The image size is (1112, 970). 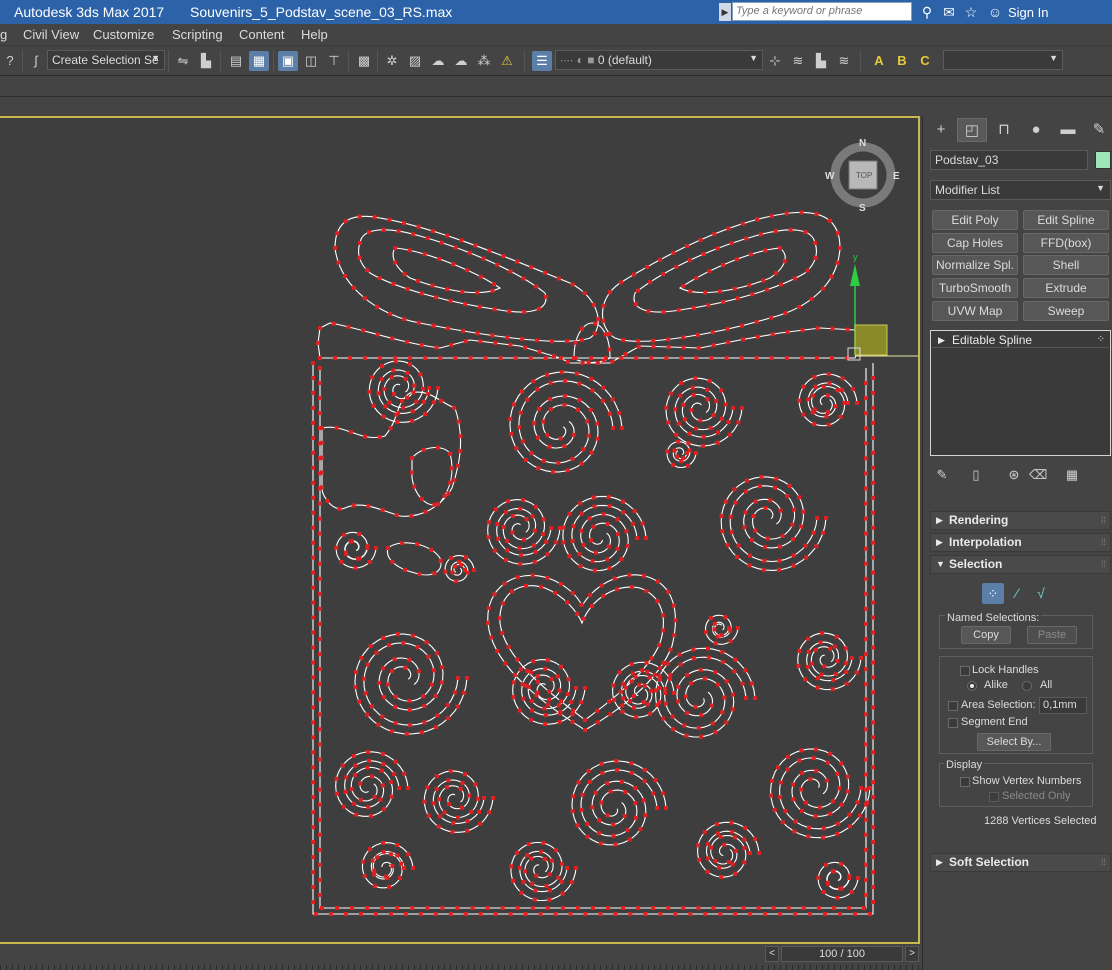 I want to click on binoculars-icon: ⚲, so click(x=927, y=12).